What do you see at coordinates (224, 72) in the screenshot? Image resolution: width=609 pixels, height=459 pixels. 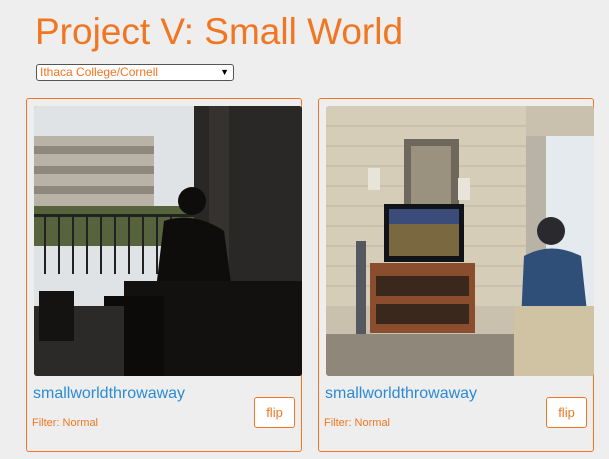 I see `dropdown-arrow-icon: ▼` at bounding box center [224, 72].